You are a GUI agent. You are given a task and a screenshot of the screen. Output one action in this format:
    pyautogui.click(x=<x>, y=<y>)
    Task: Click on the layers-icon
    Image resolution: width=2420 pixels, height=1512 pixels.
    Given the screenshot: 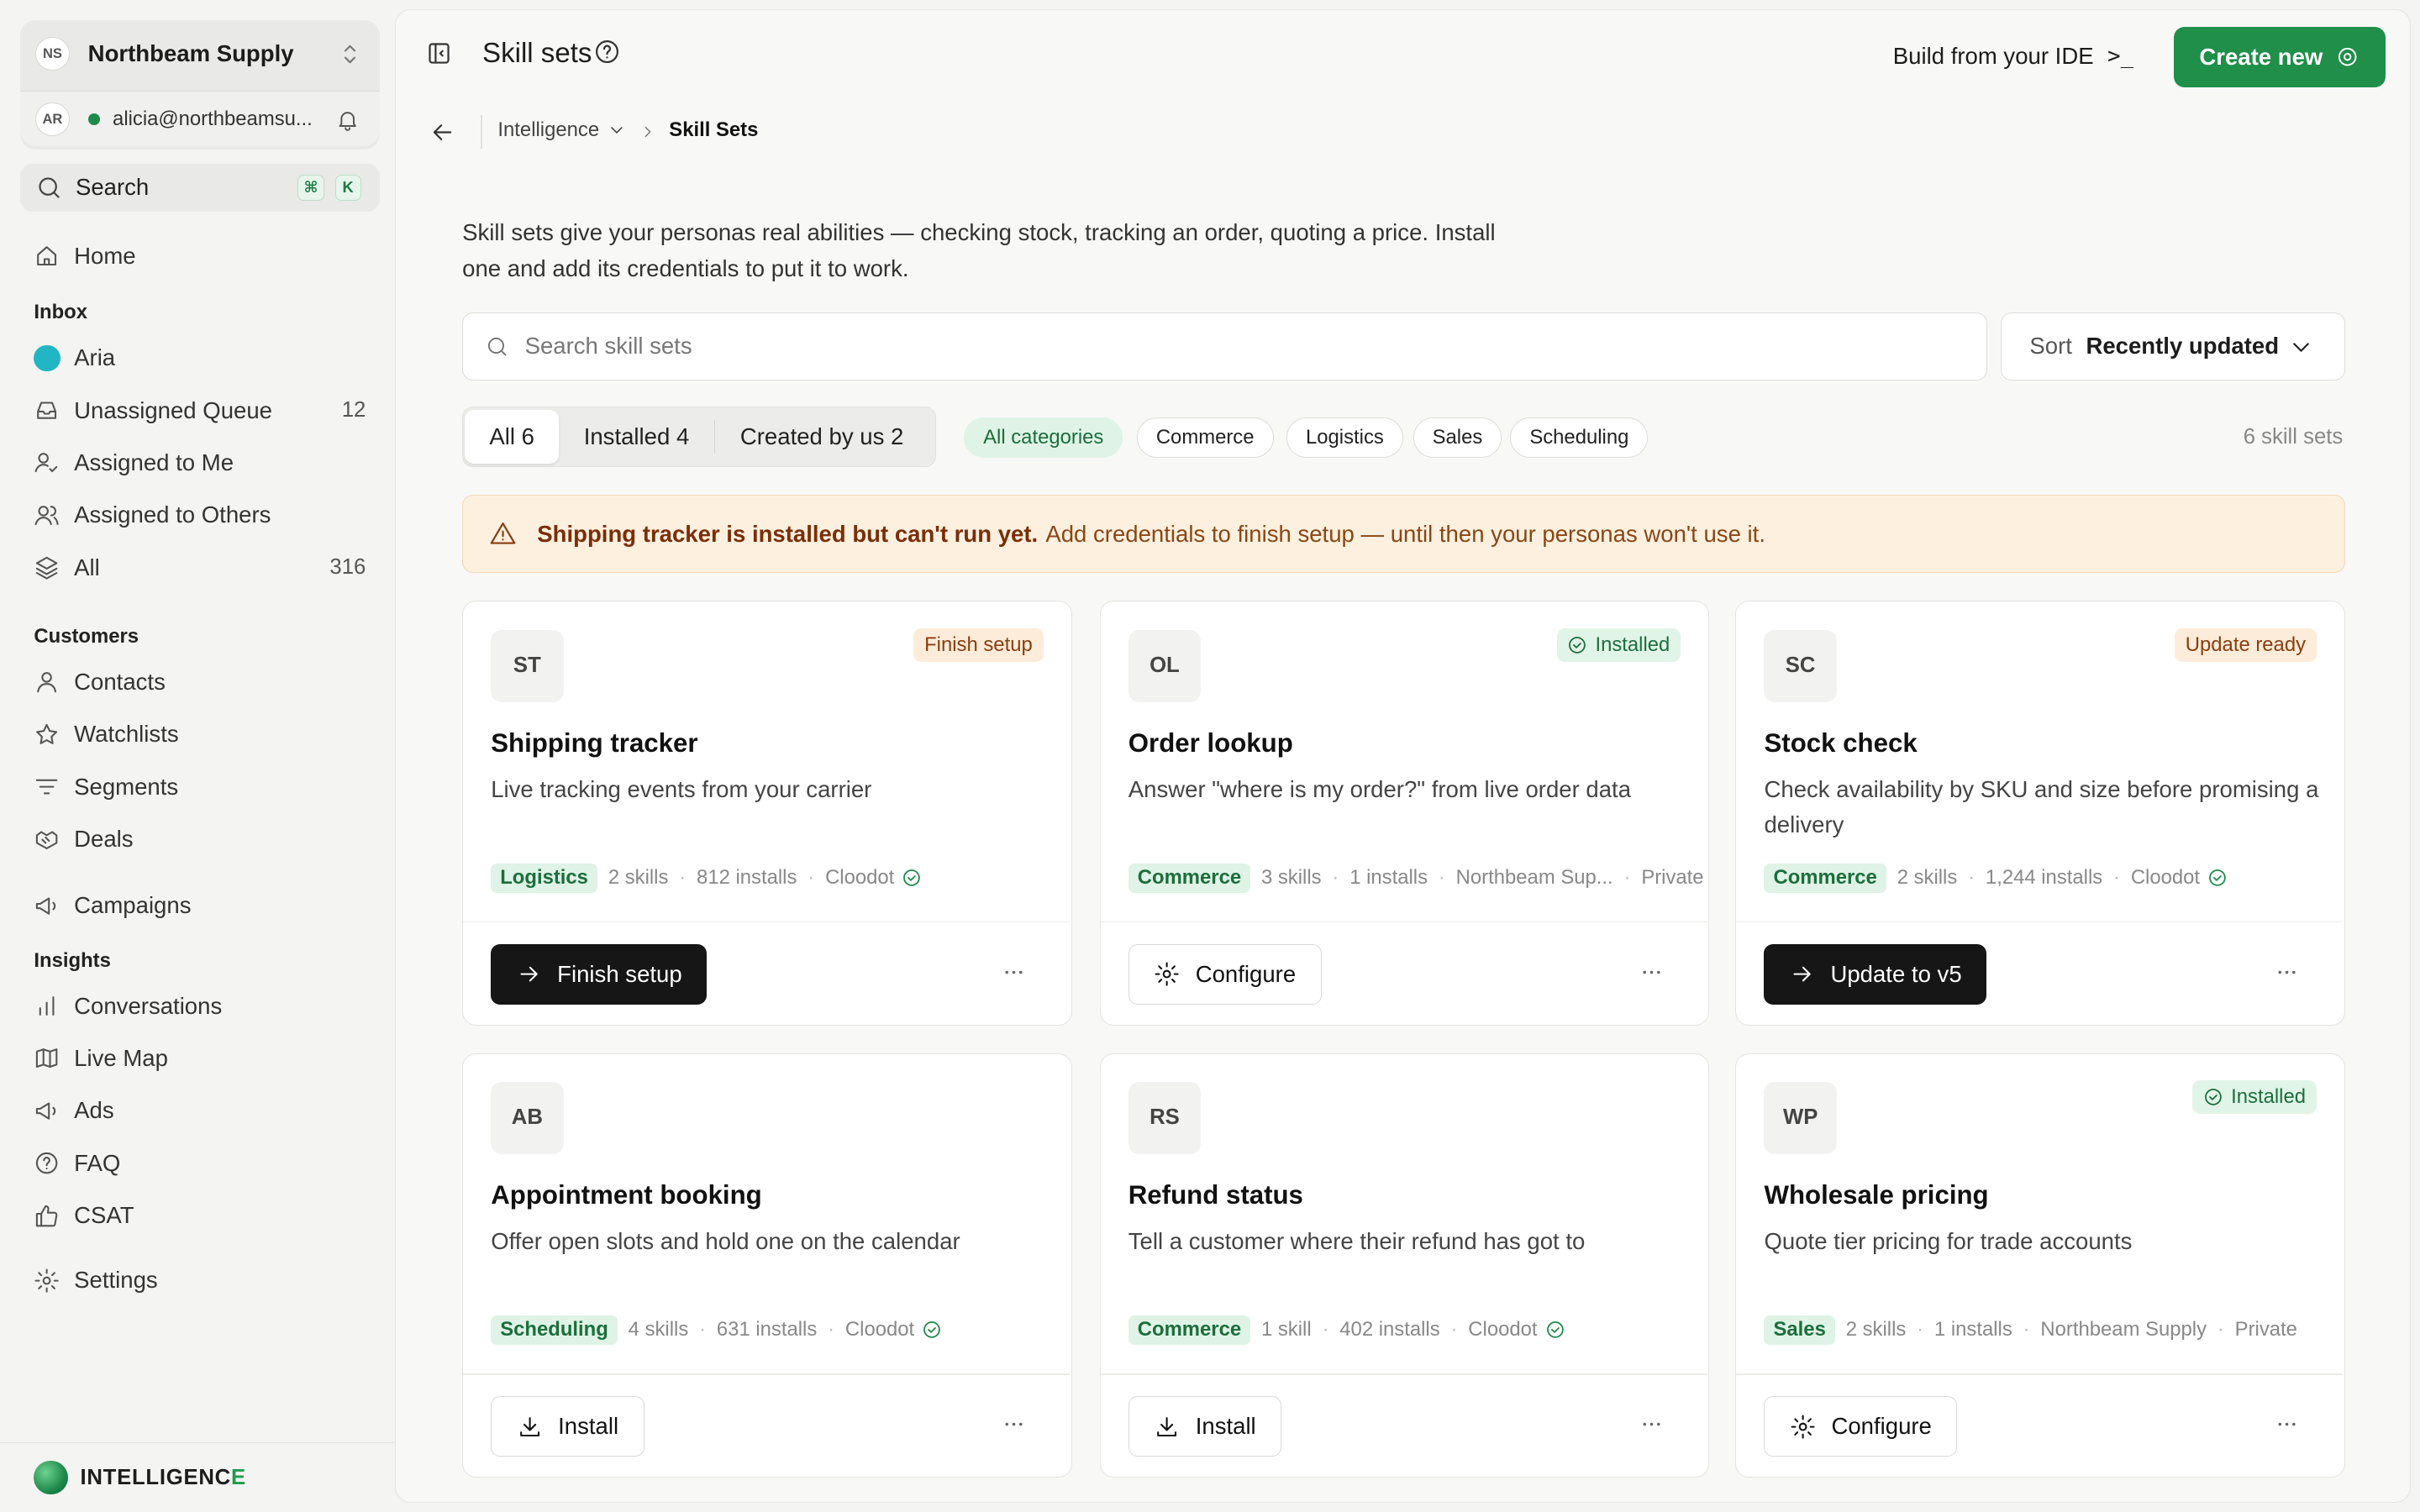 What is the action you would take?
    pyautogui.click(x=47, y=568)
    